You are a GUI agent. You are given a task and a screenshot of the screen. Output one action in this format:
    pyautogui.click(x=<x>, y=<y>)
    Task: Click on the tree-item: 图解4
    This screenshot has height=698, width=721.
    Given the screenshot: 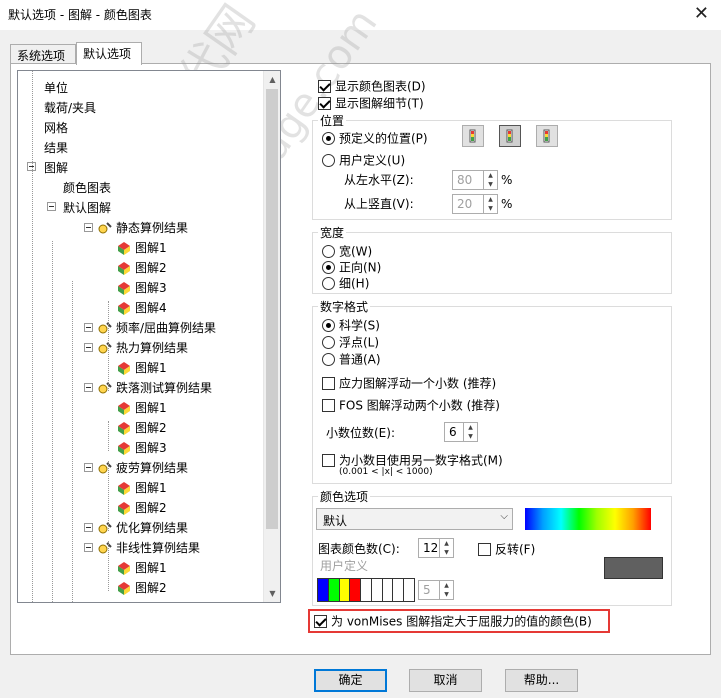 What is the action you would take?
    pyautogui.click(x=141, y=307)
    